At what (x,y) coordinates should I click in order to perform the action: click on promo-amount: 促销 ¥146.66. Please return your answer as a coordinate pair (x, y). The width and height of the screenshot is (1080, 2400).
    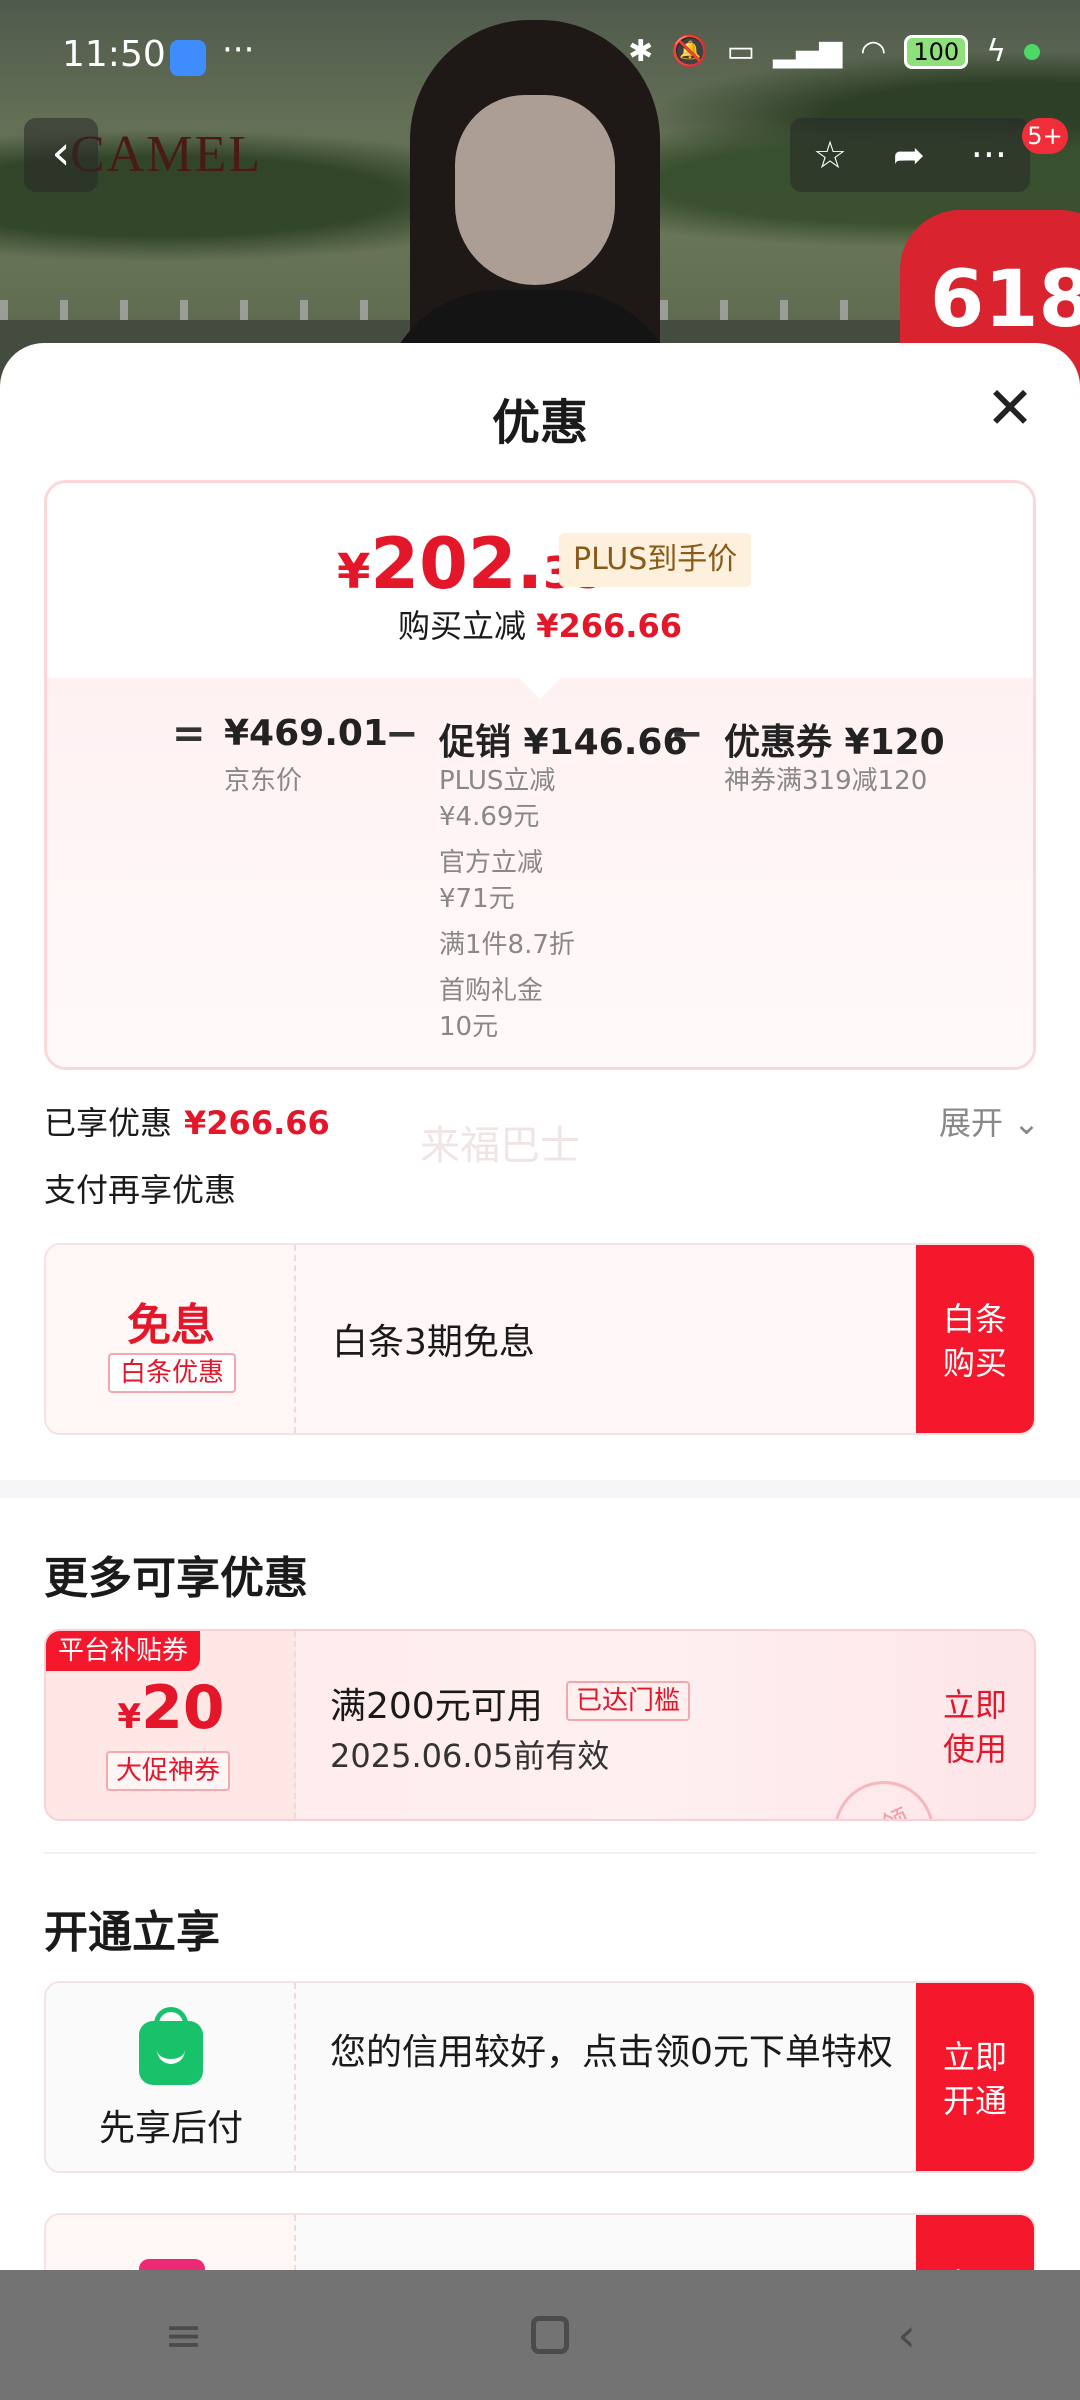
    Looking at the image, I should click on (563, 742).